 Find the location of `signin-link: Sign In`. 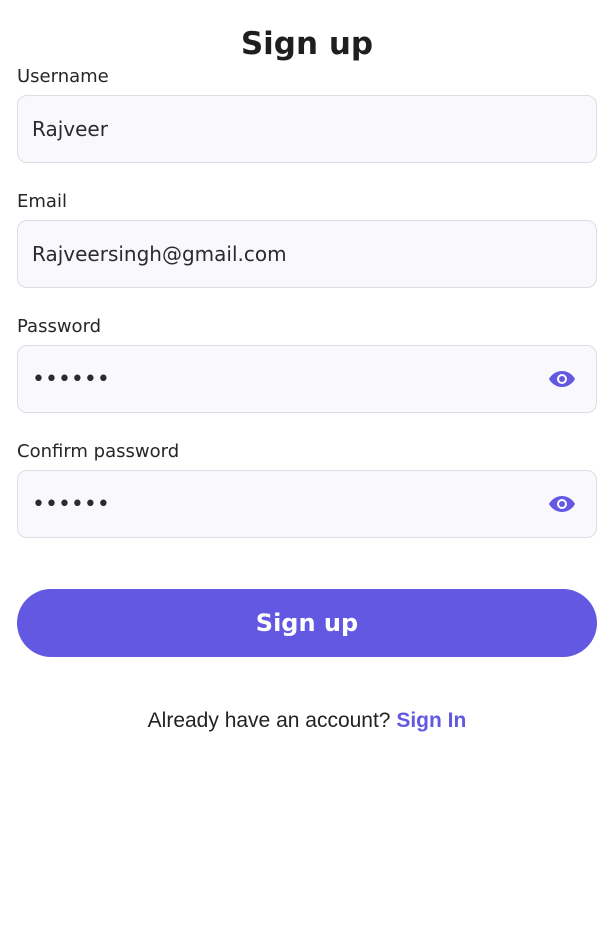

signin-link: Sign In is located at coordinates (431, 720).